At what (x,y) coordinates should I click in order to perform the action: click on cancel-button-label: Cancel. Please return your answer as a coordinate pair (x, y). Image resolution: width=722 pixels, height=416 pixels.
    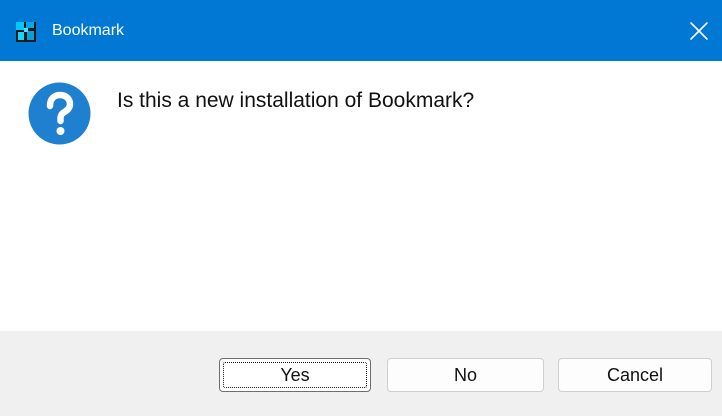
    Looking at the image, I should click on (635, 375).